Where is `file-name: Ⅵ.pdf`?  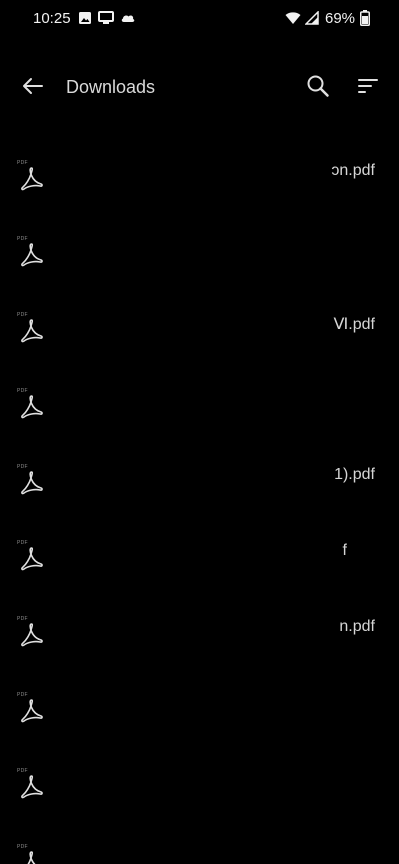
file-name: Ⅵ.pdf is located at coordinates (354, 324).